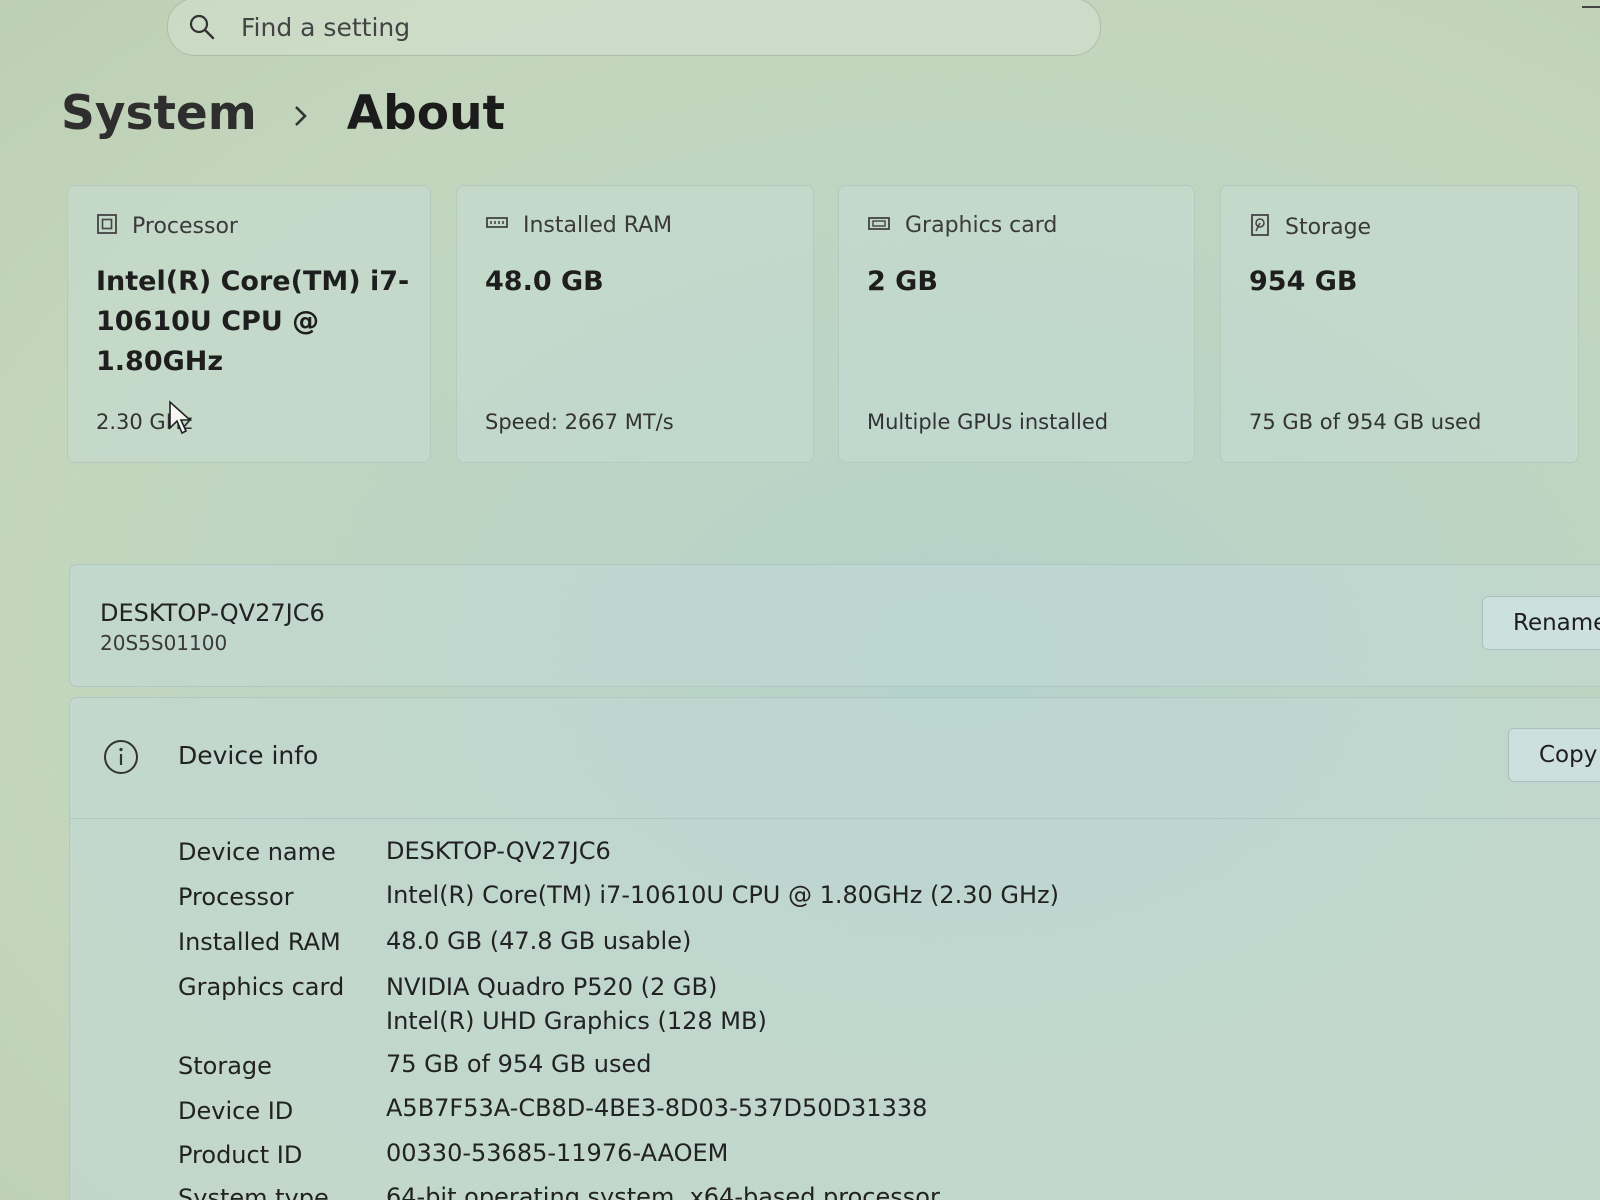 This screenshot has width=1600, height=1200. What do you see at coordinates (519, 1064) in the screenshot?
I see `info-value: 75 GB of 954 GB used` at bounding box center [519, 1064].